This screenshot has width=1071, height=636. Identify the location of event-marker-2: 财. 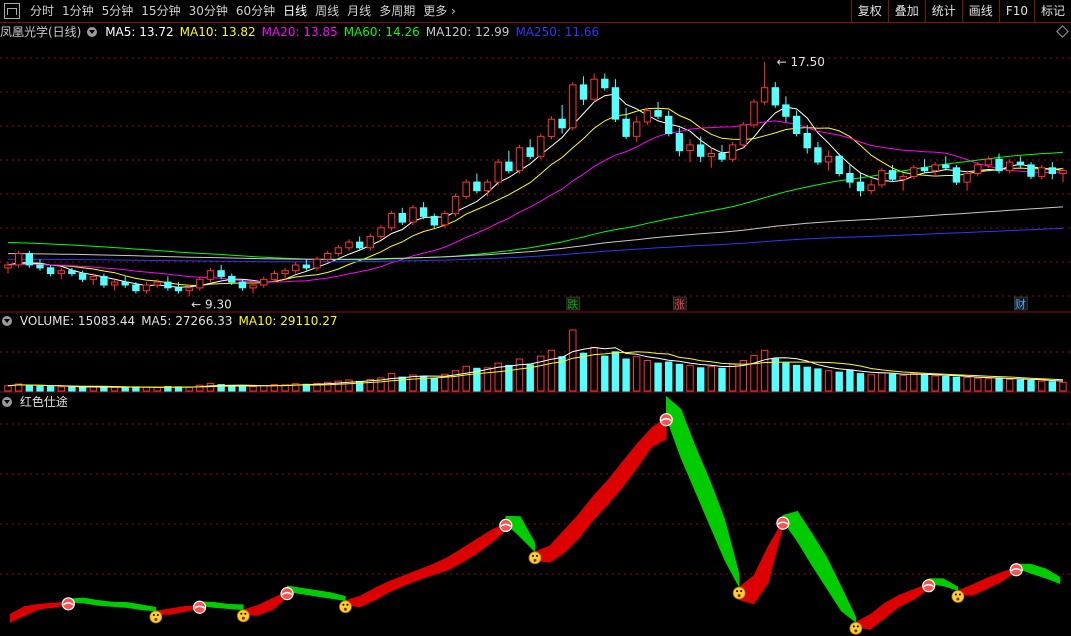
(1020, 304).